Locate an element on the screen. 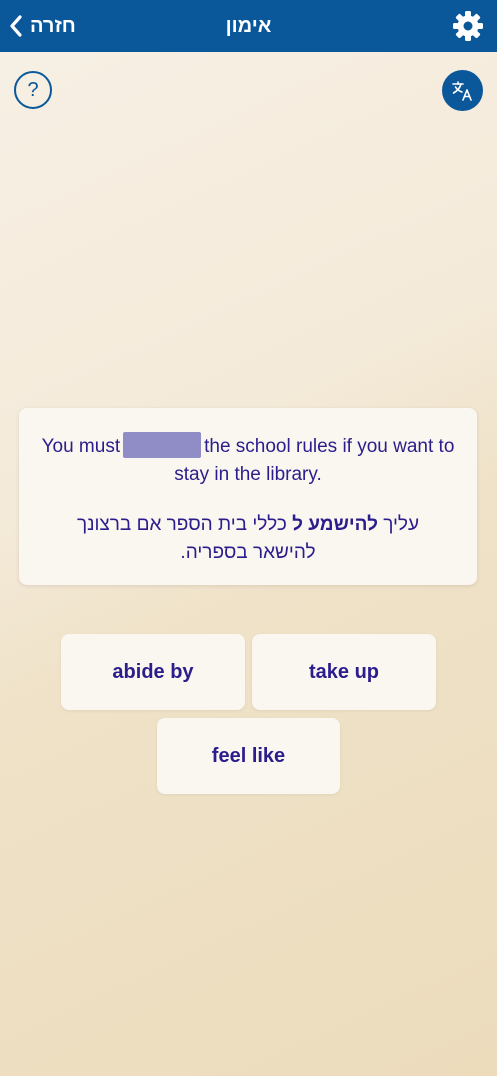 The width and height of the screenshot is (497, 1076). back-label: חזרה is located at coordinates (53, 25).